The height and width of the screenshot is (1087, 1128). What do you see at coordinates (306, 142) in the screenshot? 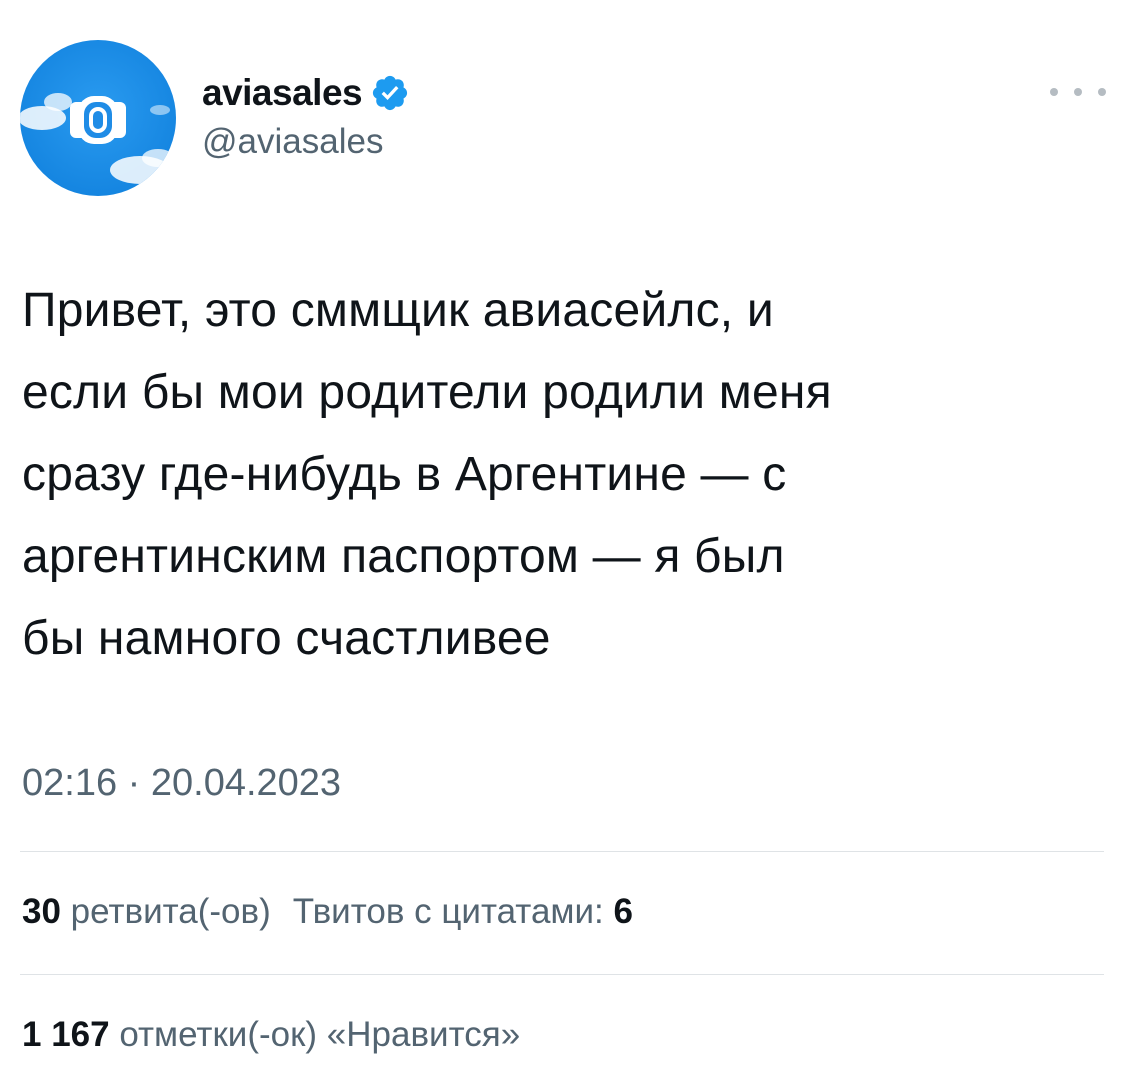
I see `handle: @aviasales` at bounding box center [306, 142].